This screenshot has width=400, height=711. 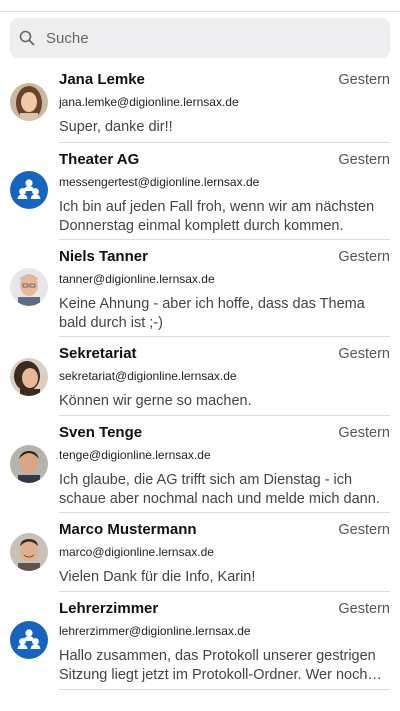 I want to click on contact-email: marco@digionline.lernsax.de, so click(x=136, y=552).